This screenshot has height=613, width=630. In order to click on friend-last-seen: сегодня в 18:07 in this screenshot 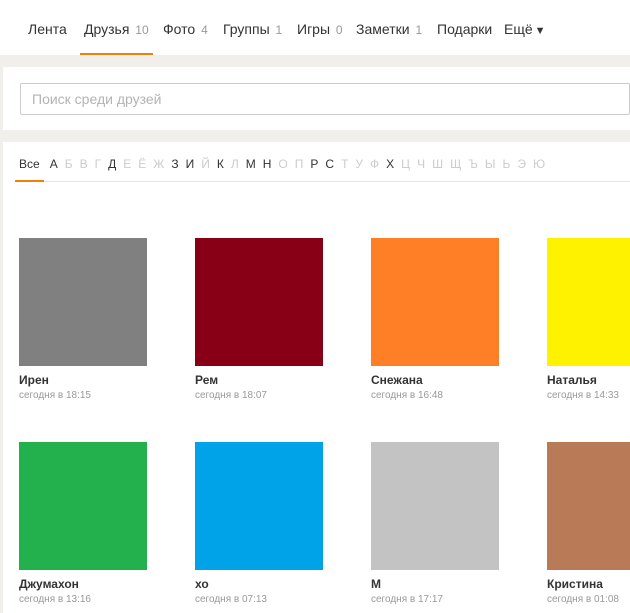, I will do `click(231, 395)`.